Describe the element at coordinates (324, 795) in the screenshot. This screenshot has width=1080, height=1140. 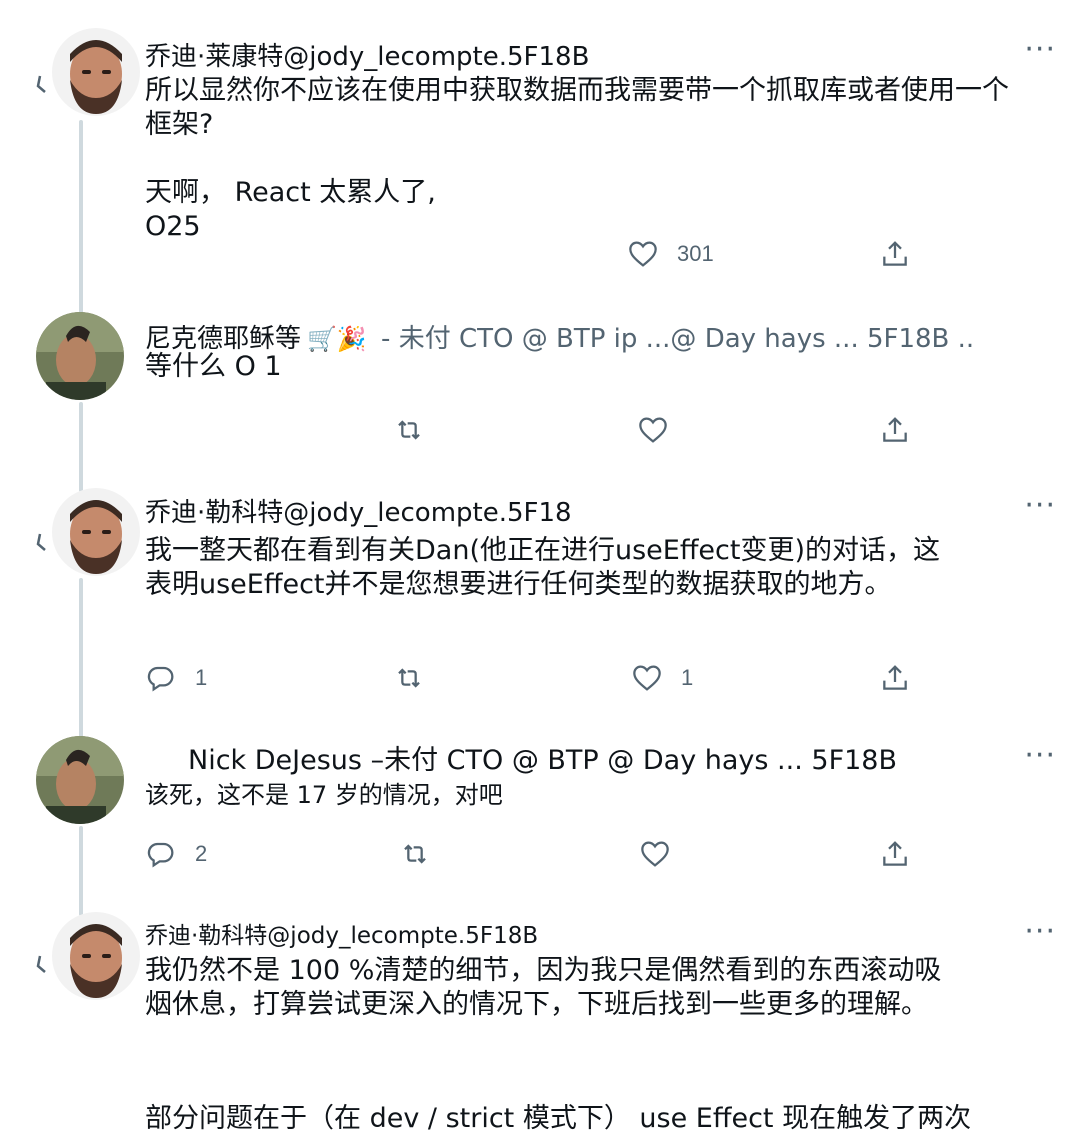
I see `text-line: 该死，这不是 17 岁的情况，对吧` at that location.